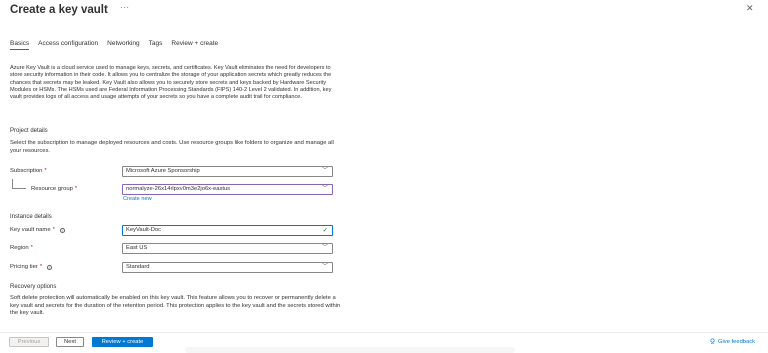  What do you see at coordinates (29, 131) in the screenshot?
I see `project-details-heading: Project details` at bounding box center [29, 131].